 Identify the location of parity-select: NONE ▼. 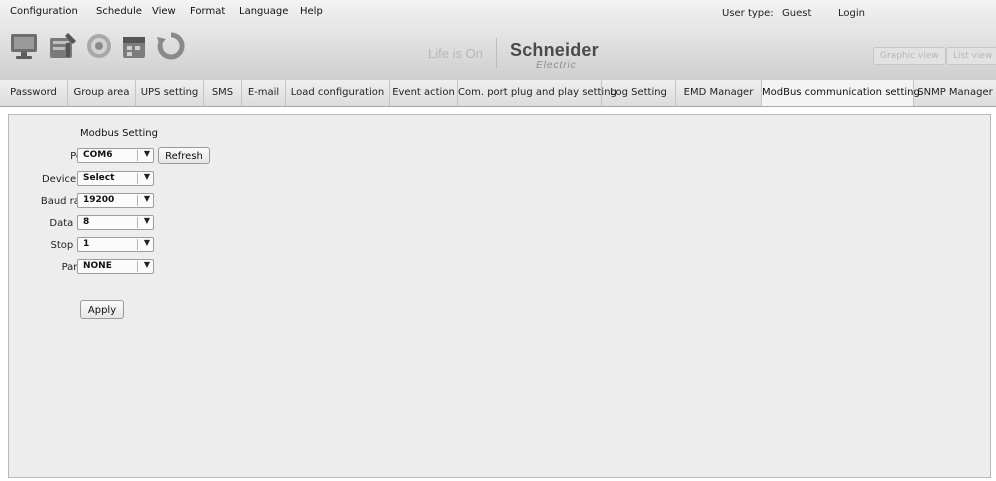
(115, 266).